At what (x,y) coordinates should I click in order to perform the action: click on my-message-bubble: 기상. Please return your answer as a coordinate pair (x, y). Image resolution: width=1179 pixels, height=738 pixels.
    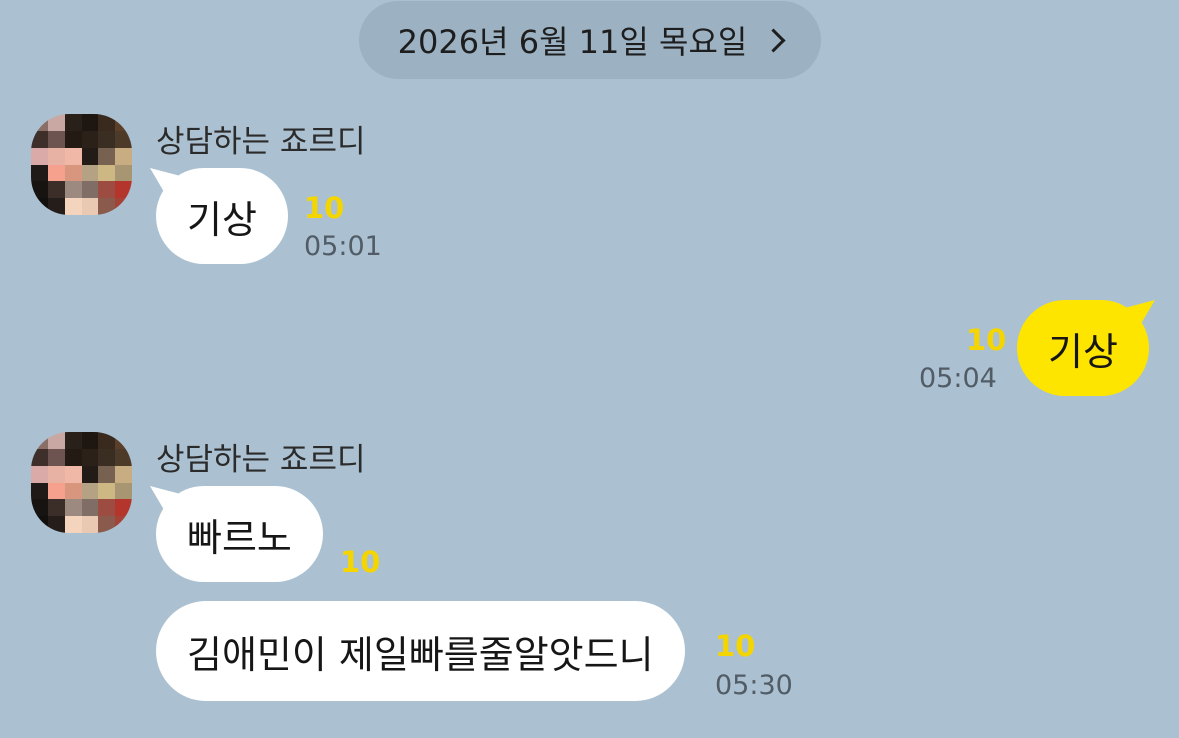
    Looking at the image, I should click on (1086, 348).